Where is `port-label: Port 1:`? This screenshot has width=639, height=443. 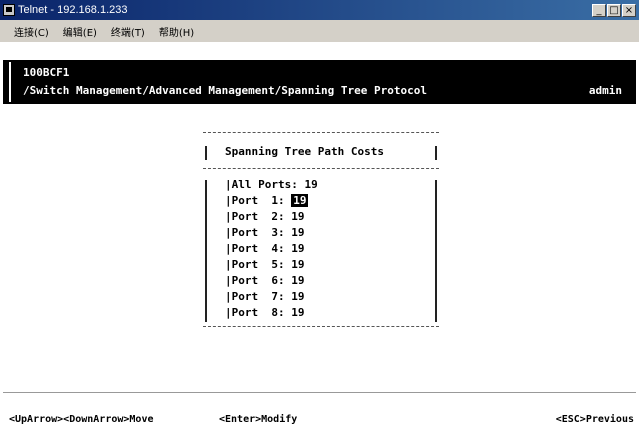
port-label: Port 1: is located at coordinates (258, 200).